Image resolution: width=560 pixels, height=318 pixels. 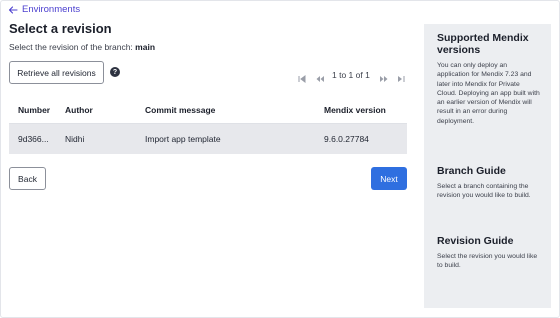 I want to click on retrieve-all-revisions-button: Retrieve all revisions, so click(x=56, y=72).